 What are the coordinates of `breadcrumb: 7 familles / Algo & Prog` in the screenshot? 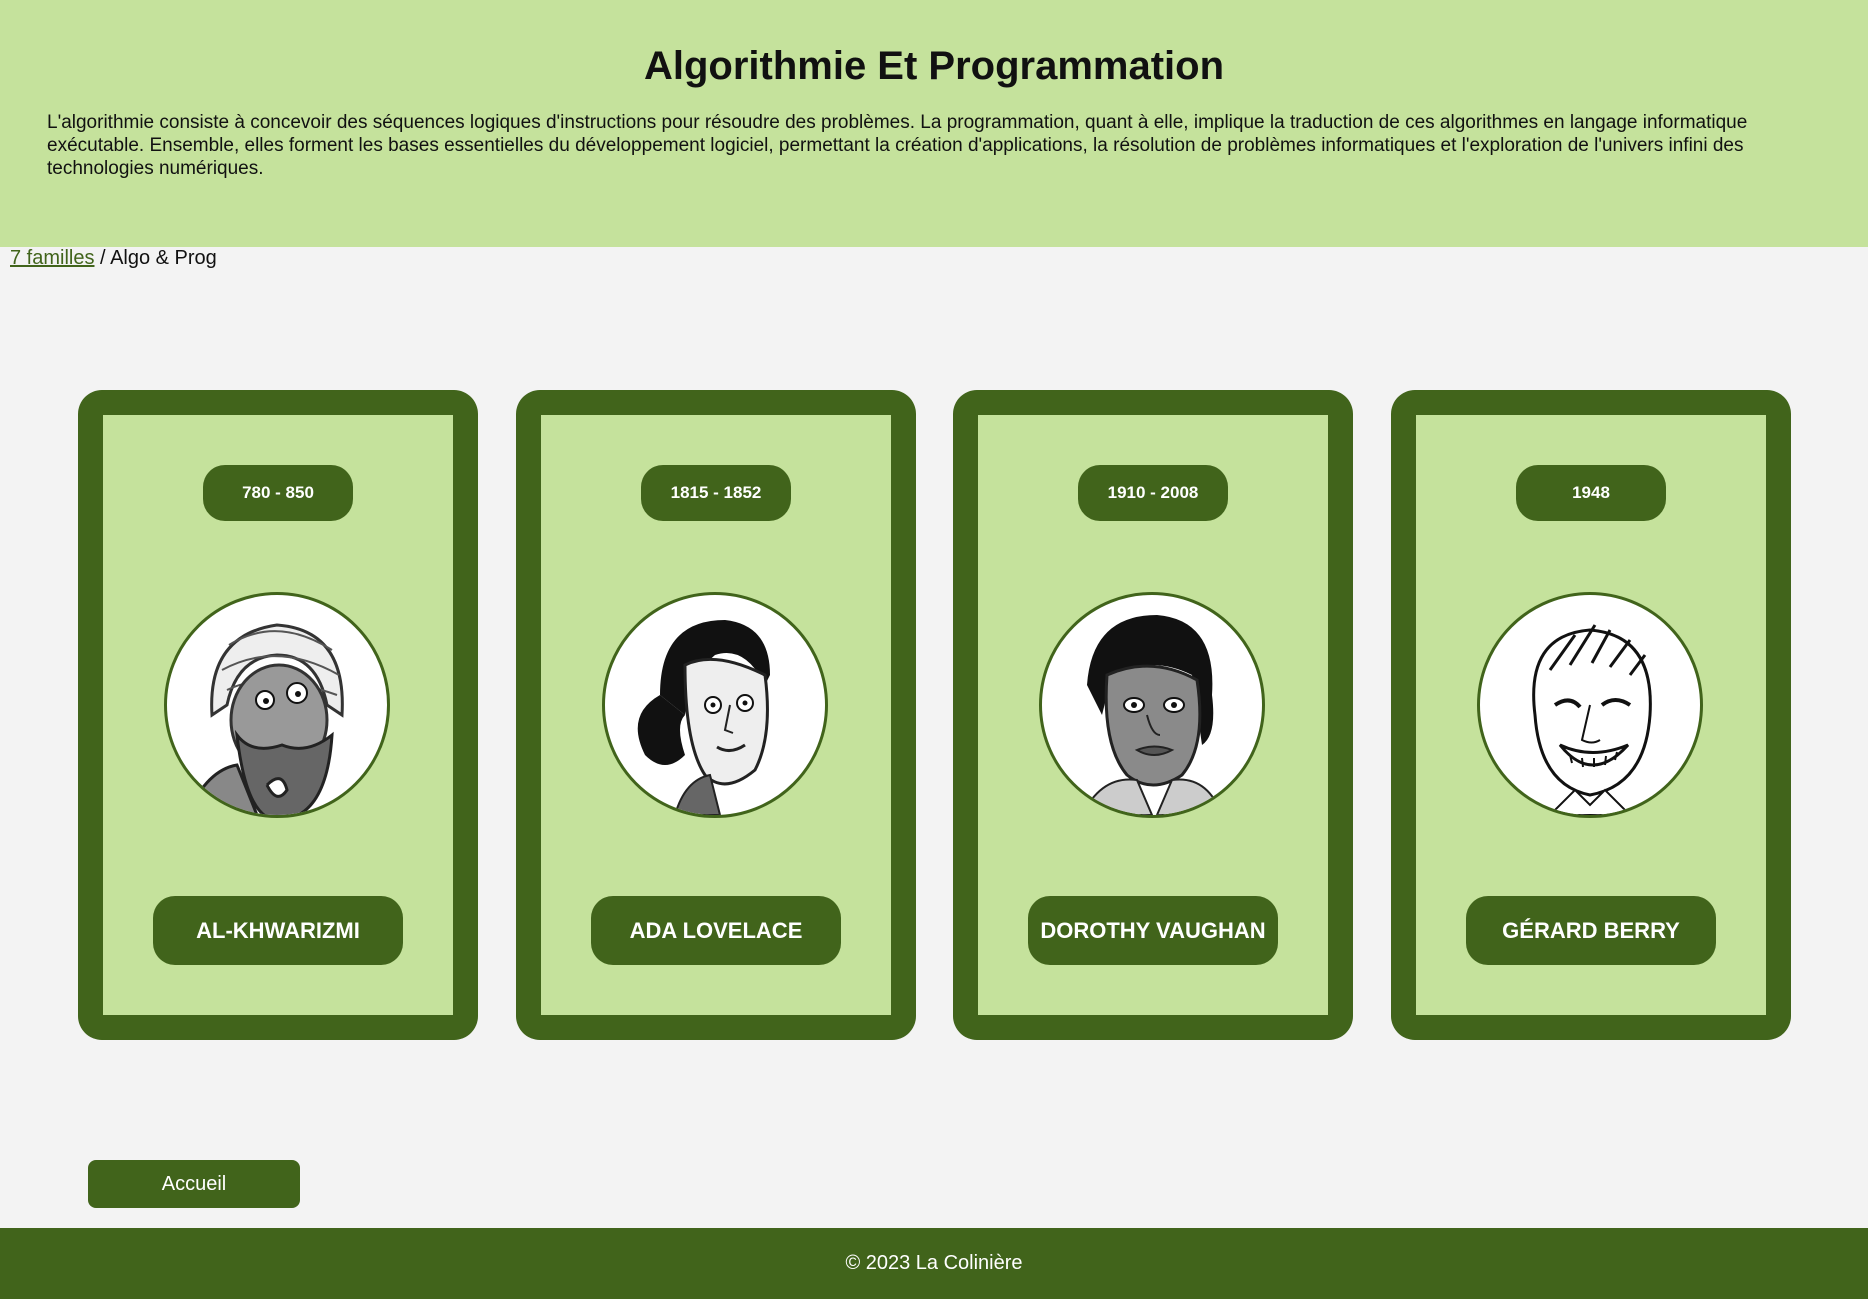 It's located at (113, 258).